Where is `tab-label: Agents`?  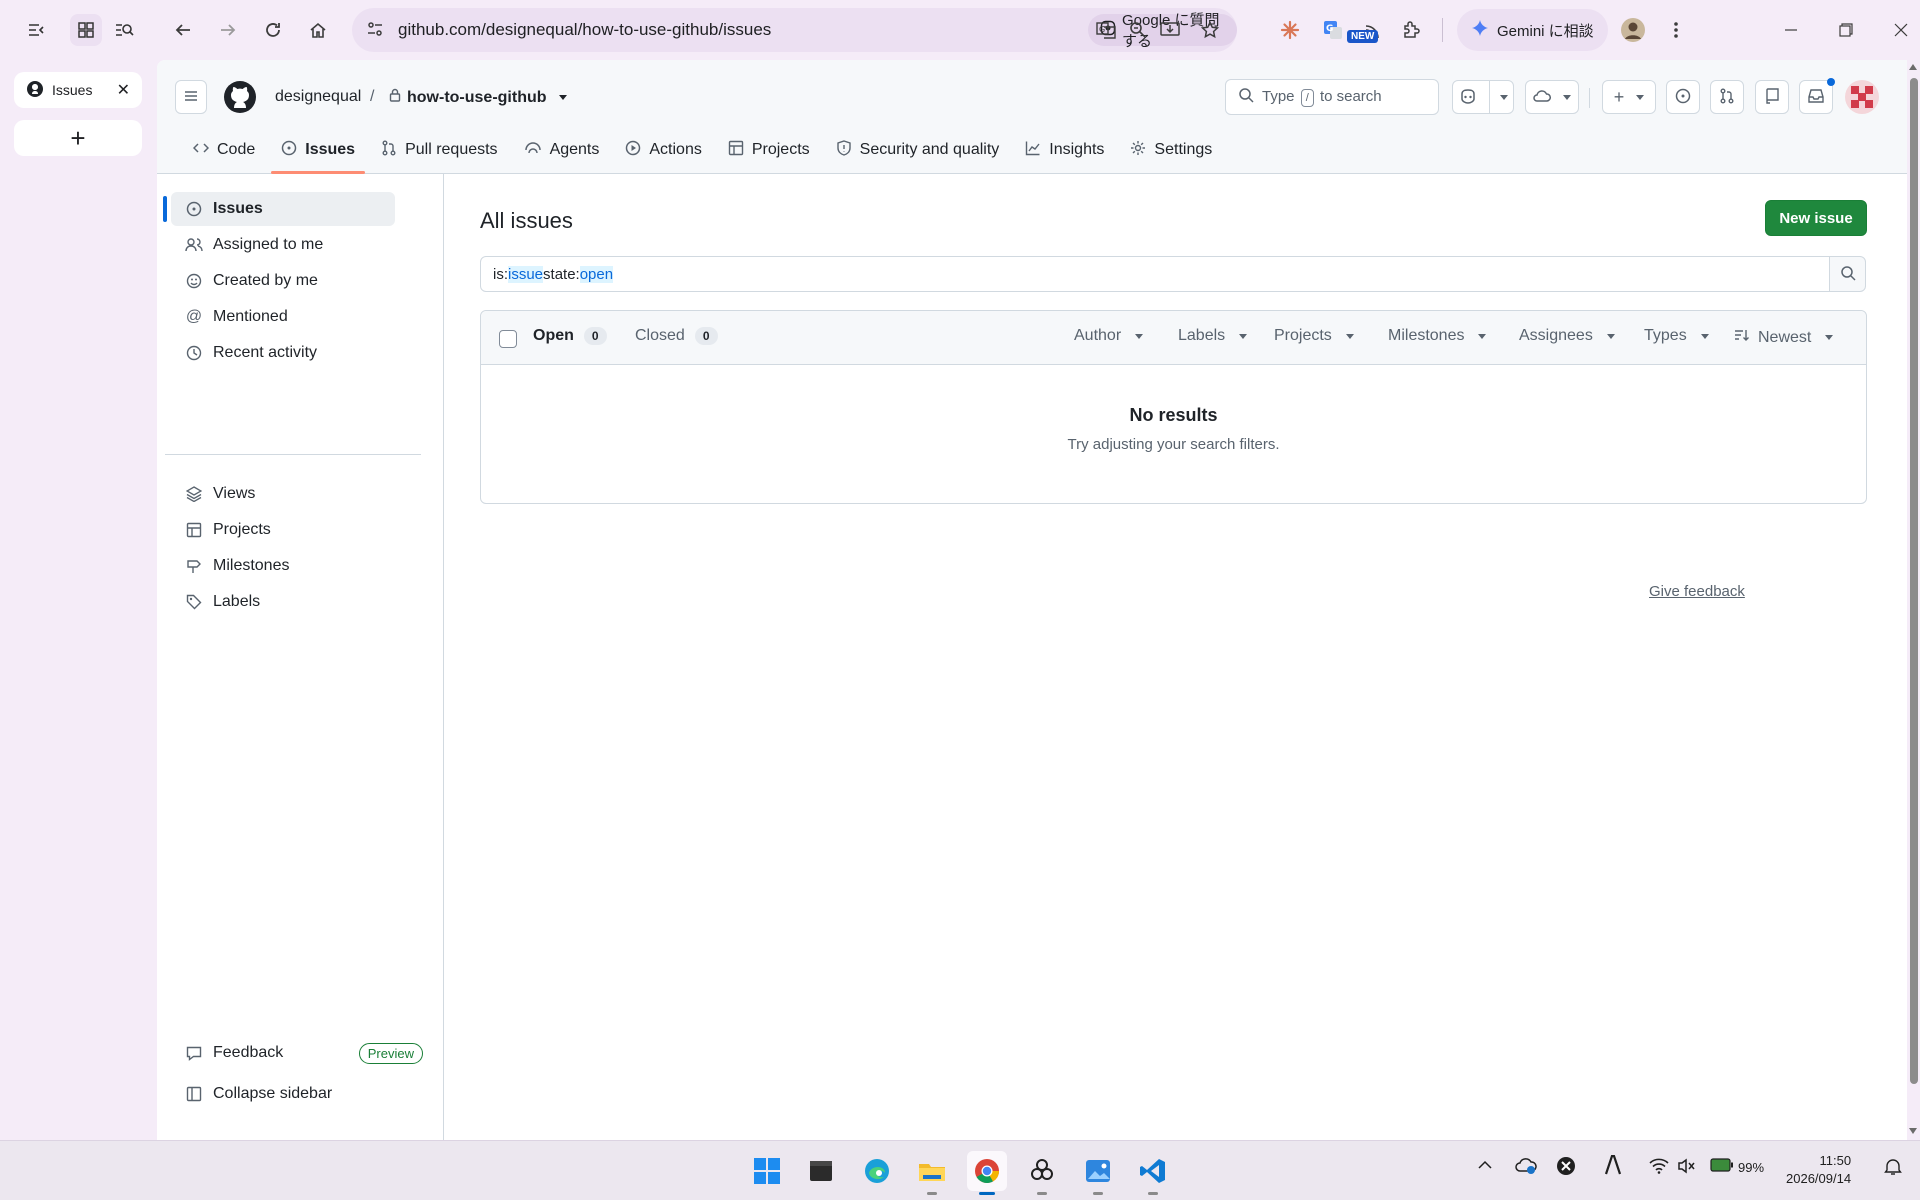 tab-label: Agents is located at coordinates (574, 149).